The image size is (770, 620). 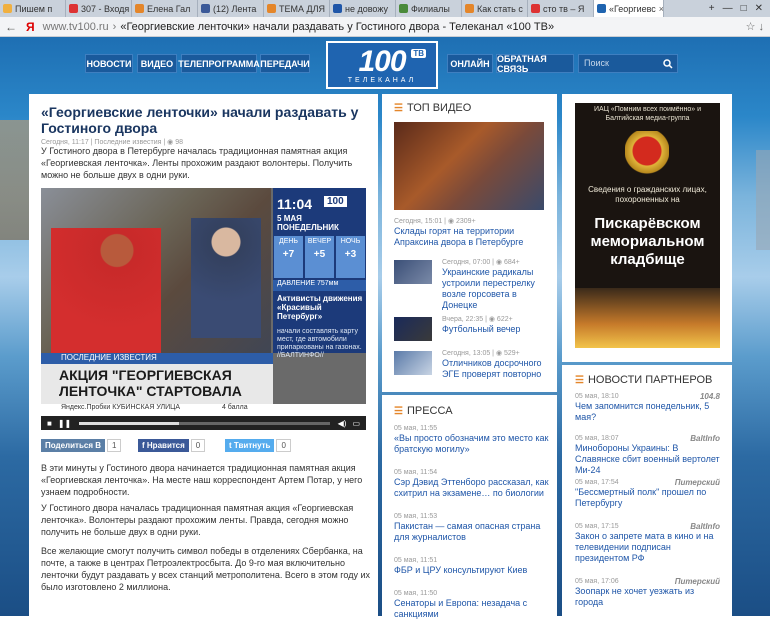 What do you see at coordinates (165, 8) in the screenshot?
I see `browser-tab: Елена Гал` at bounding box center [165, 8].